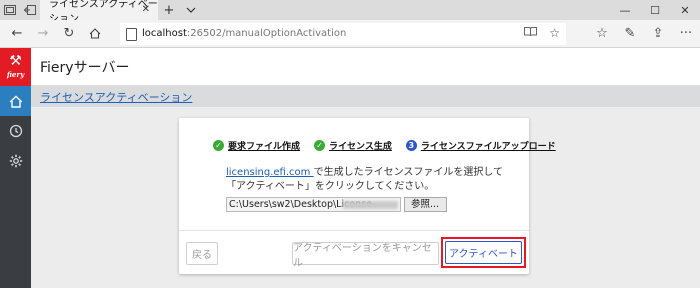 Image resolution: width=700 pixels, height=288 pixels. I want to click on web-note-icon: ✎, so click(630, 34).